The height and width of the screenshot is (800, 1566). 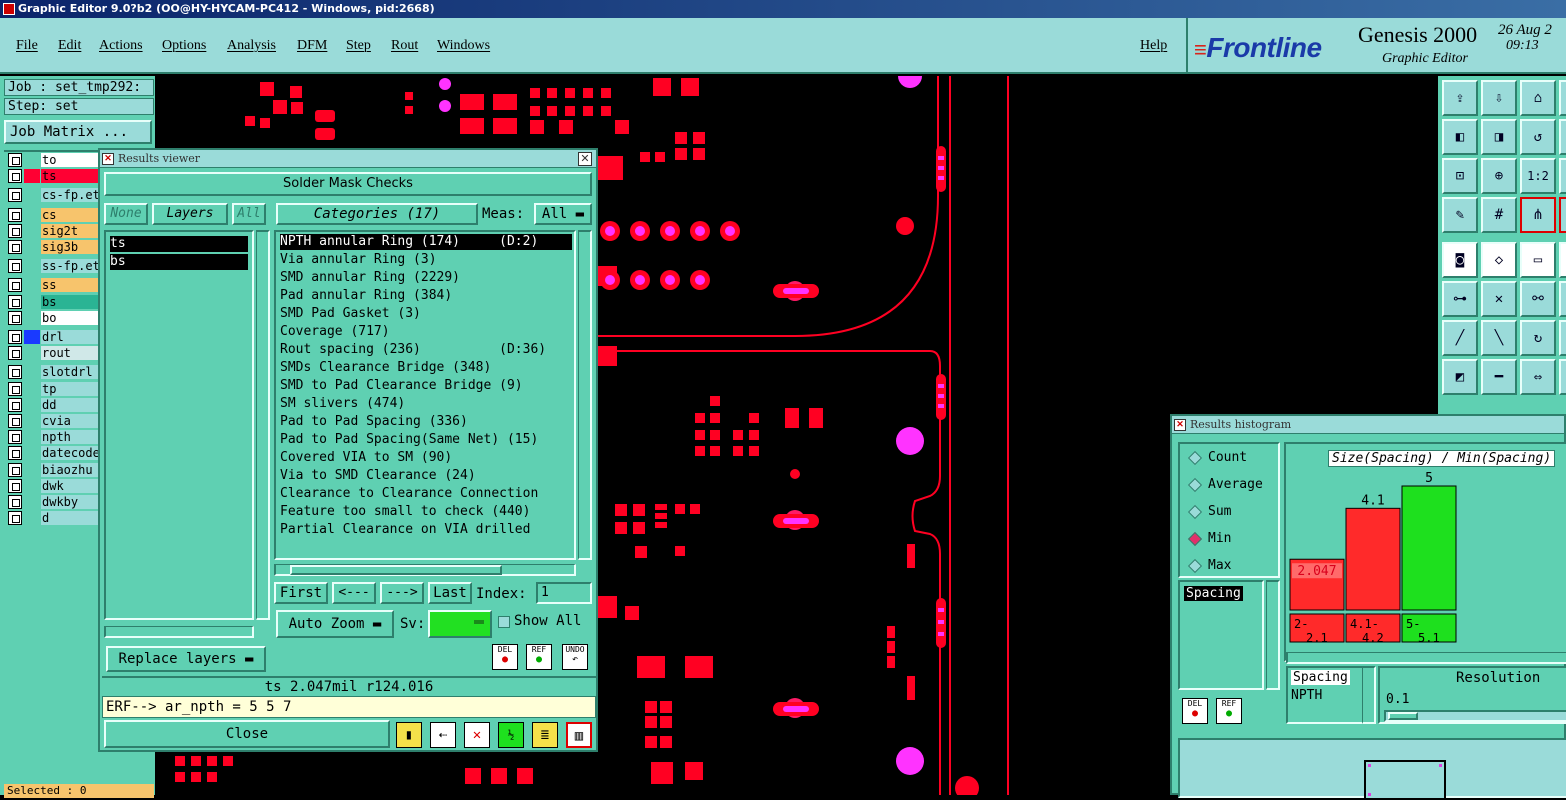 What do you see at coordinates (402, 593) in the screenshot?
I see `next-button: --->` at bounding box center [402, 593].